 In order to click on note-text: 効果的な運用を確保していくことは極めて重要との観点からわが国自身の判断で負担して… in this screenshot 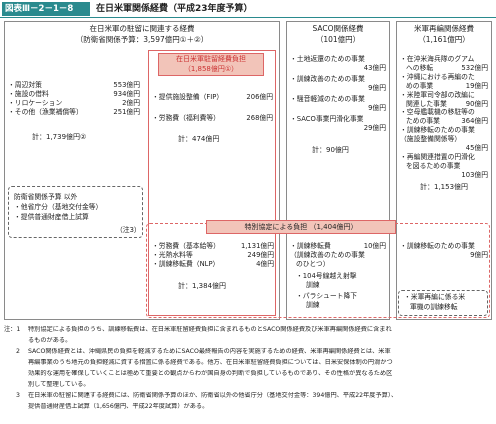, I will do `click(210, 373)`.